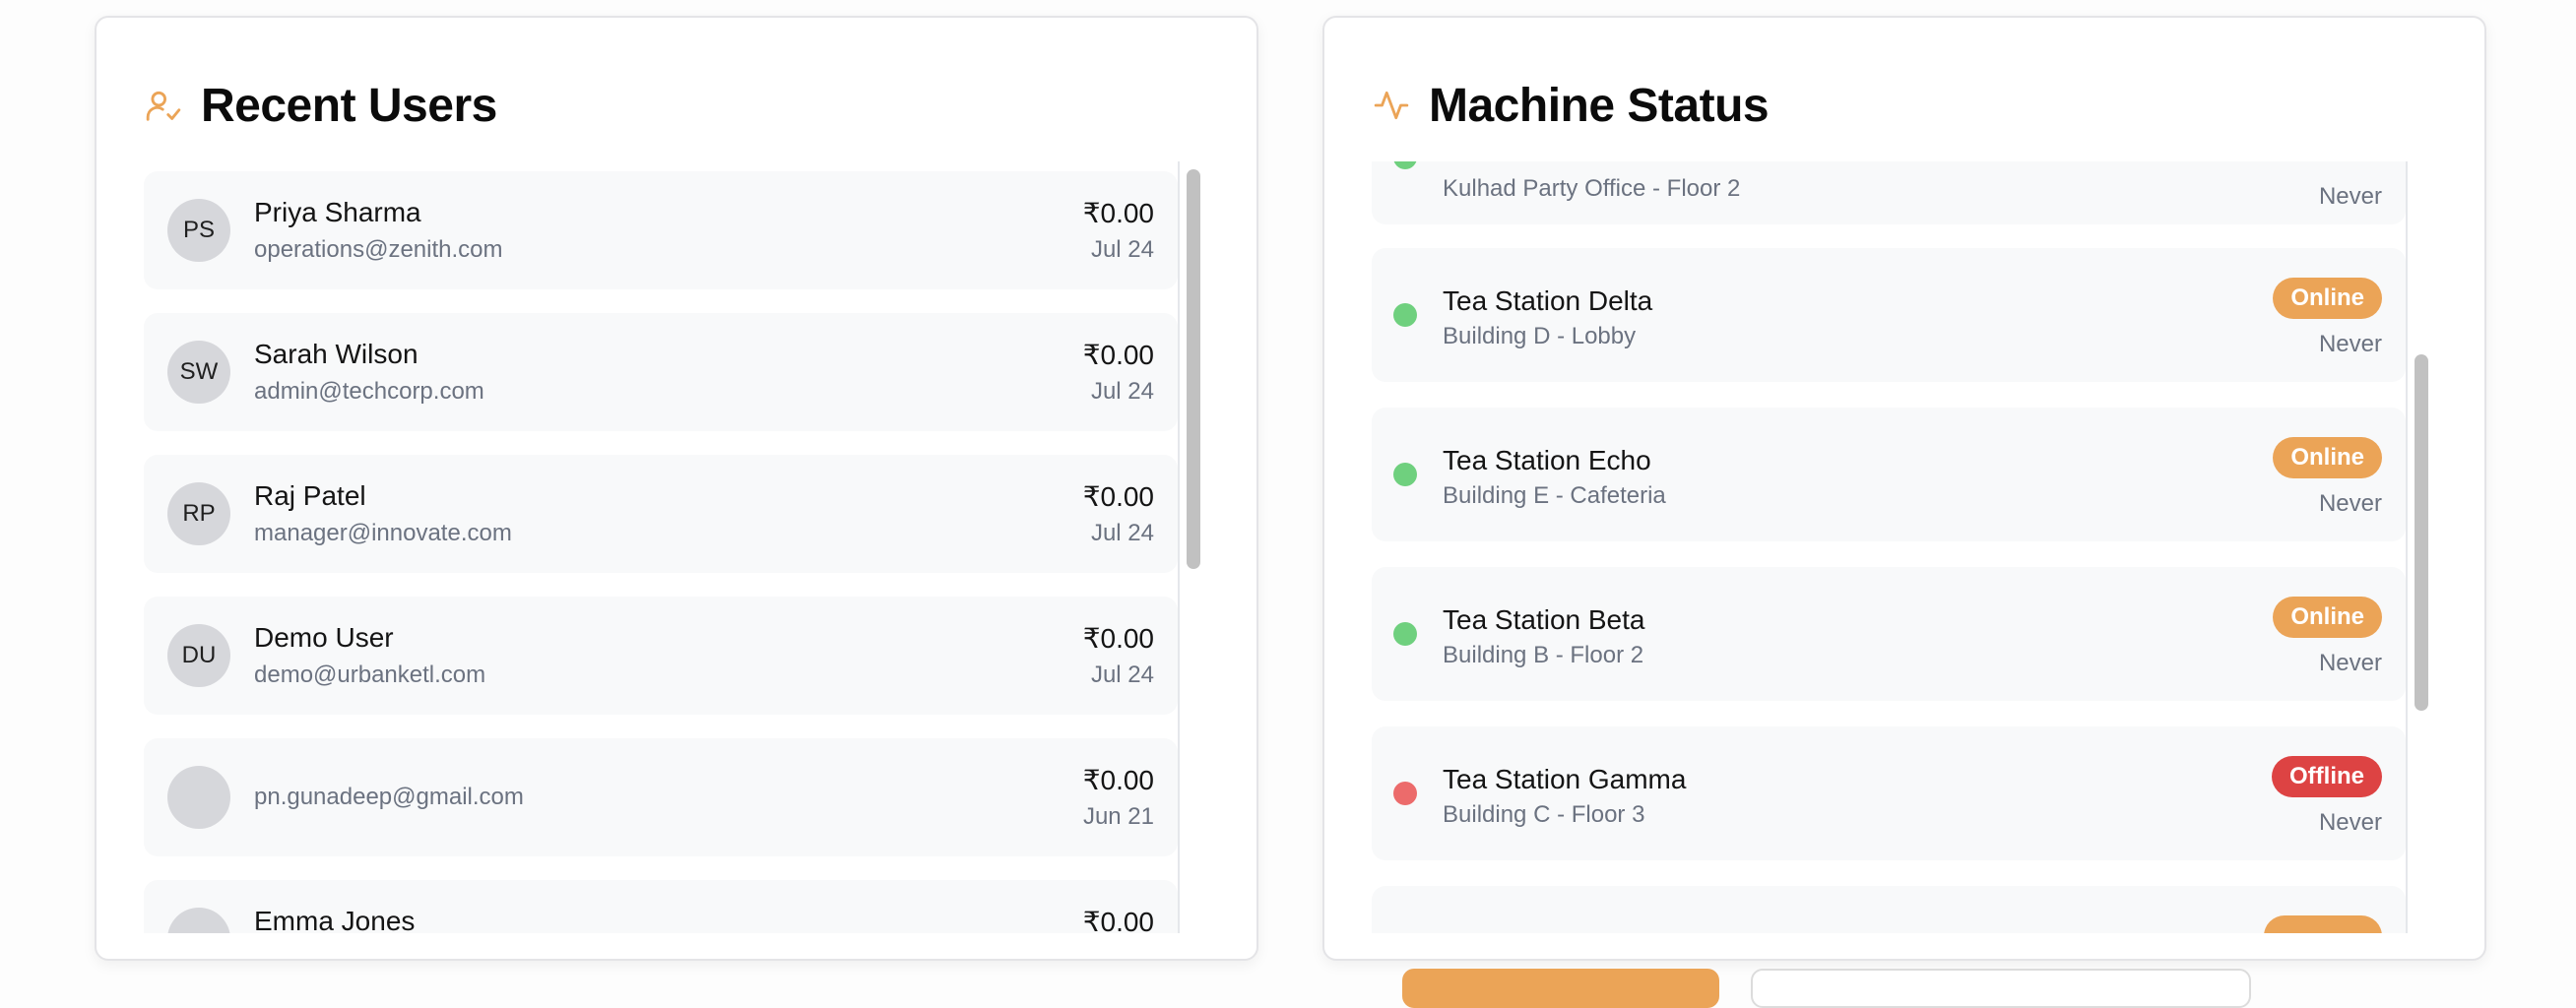 This screenshot has width=2576, height=1008. I want to click on machine-name: Tea Station Echo, so click(1547, 460).